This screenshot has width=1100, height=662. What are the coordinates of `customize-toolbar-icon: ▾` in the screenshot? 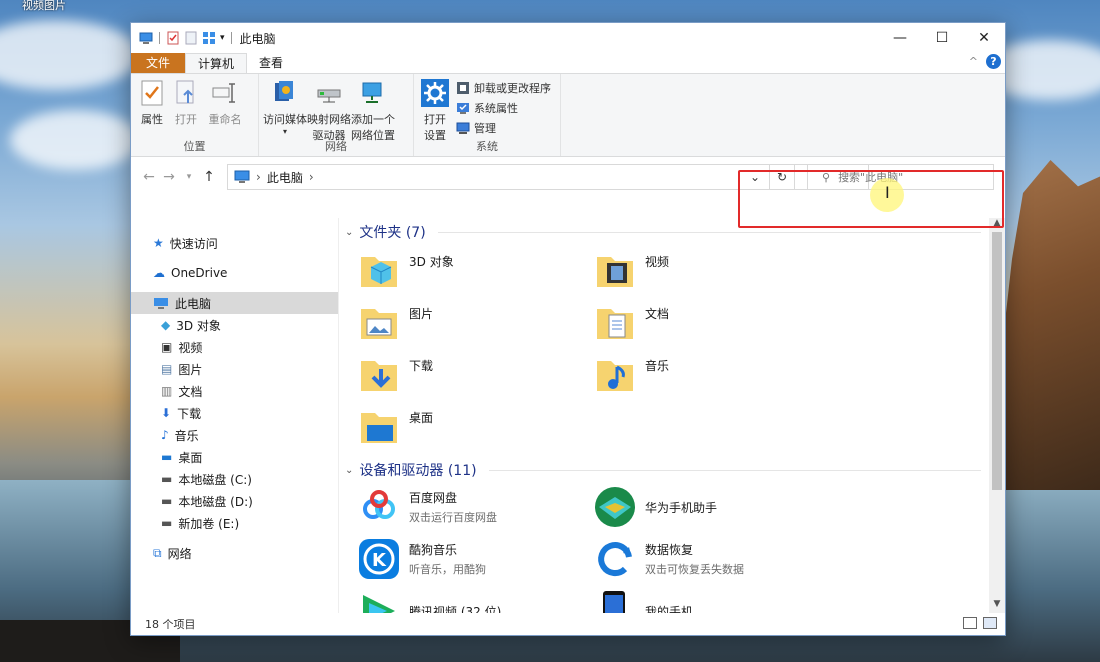 It's located at (222, 38).